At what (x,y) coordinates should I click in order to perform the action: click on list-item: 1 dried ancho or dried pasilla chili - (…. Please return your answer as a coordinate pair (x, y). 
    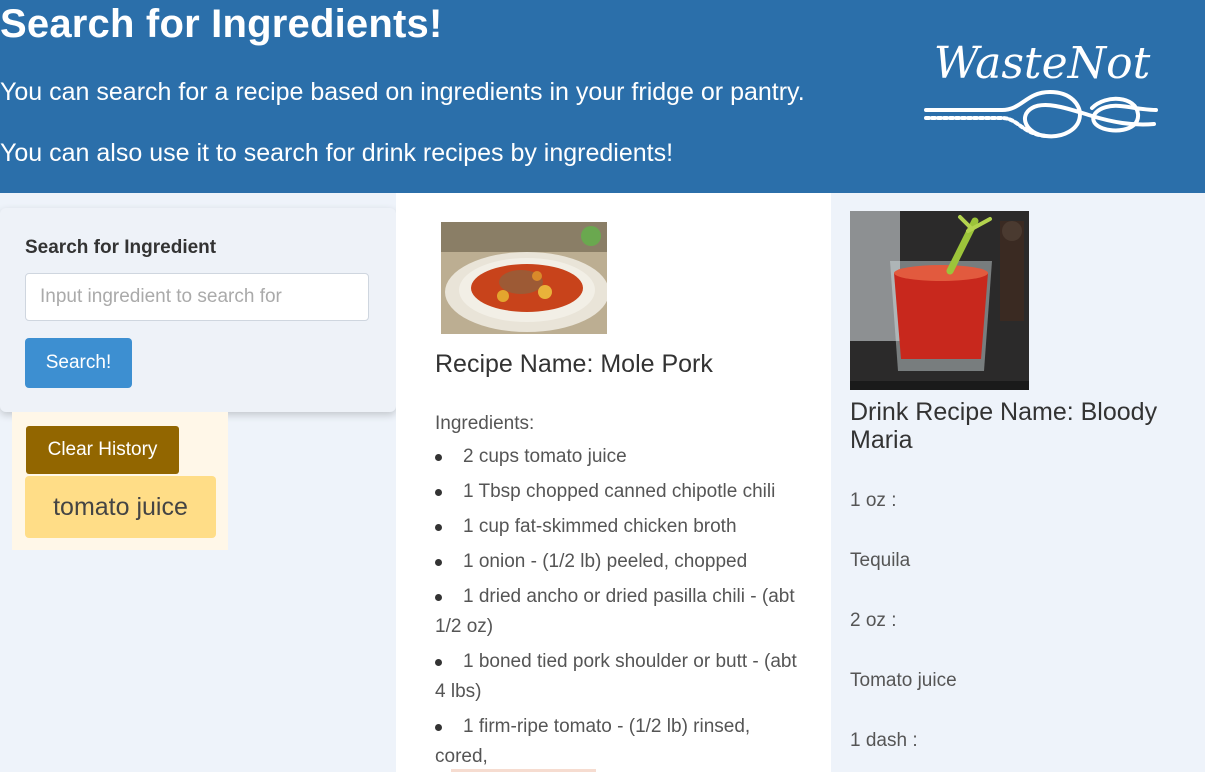
    Looking at the image, I should click on (620, 612).